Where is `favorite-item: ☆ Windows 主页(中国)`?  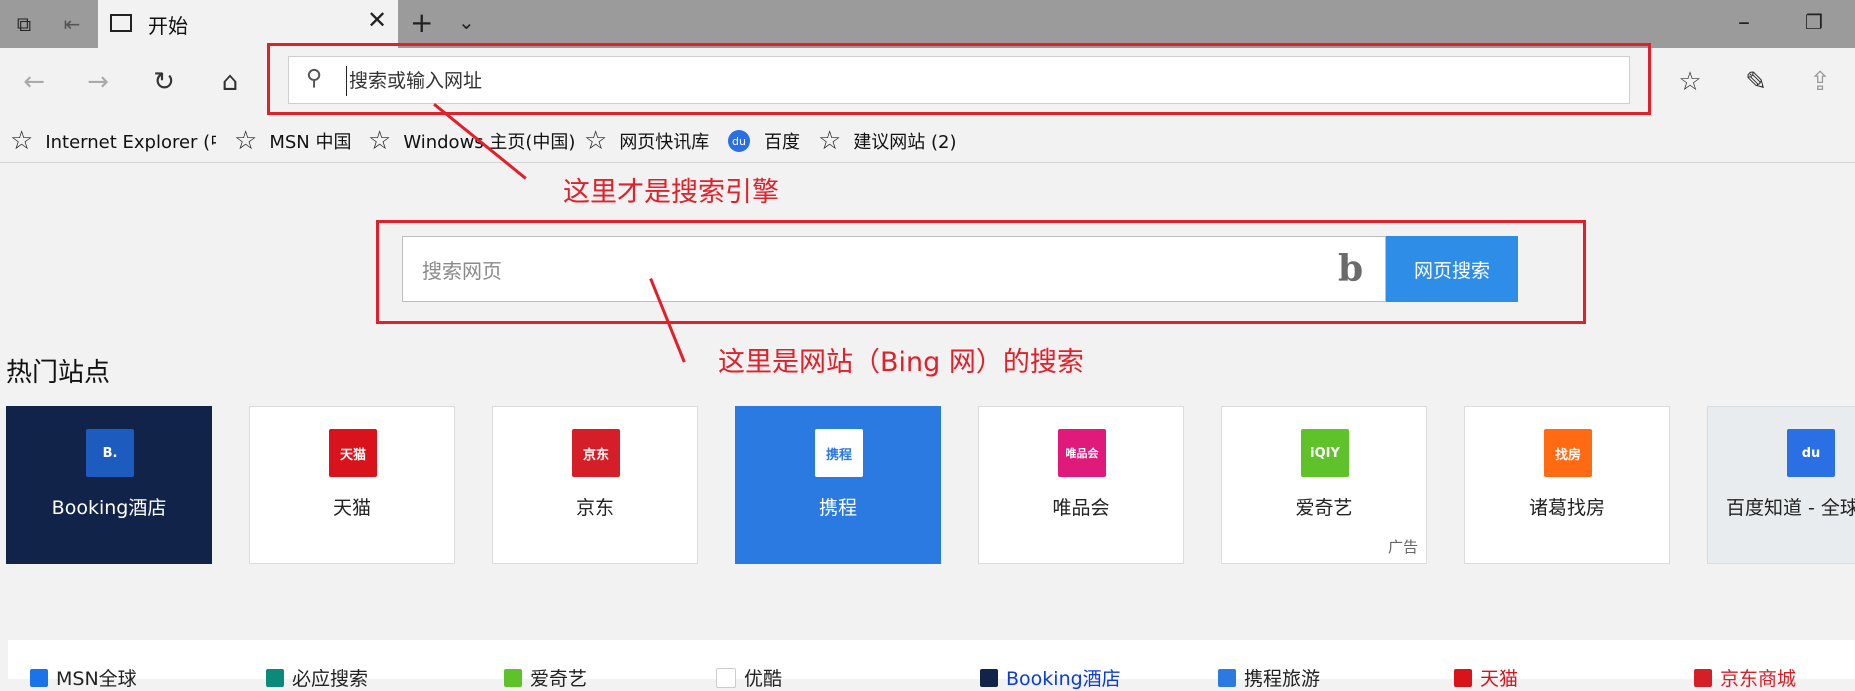
favorite-item: ☆ Windows 主页(中国) is located at coordinates (471, 141).